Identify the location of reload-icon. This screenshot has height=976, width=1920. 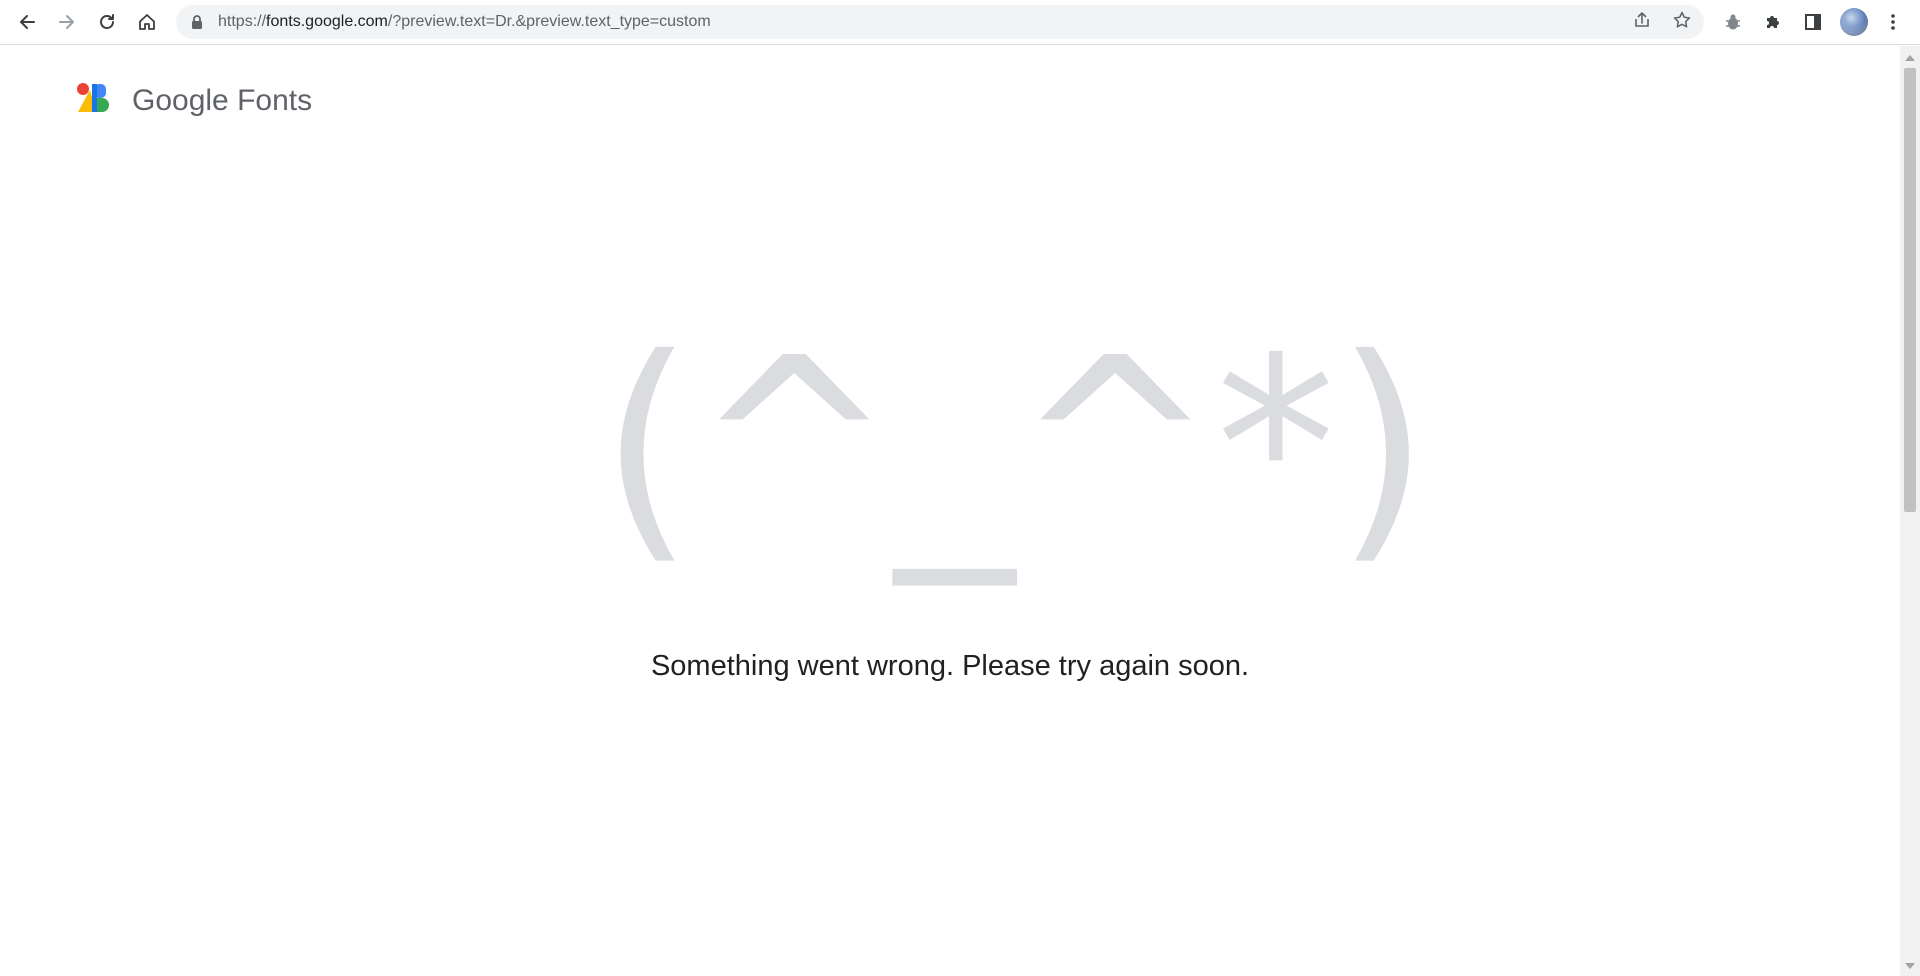
(107, 22).